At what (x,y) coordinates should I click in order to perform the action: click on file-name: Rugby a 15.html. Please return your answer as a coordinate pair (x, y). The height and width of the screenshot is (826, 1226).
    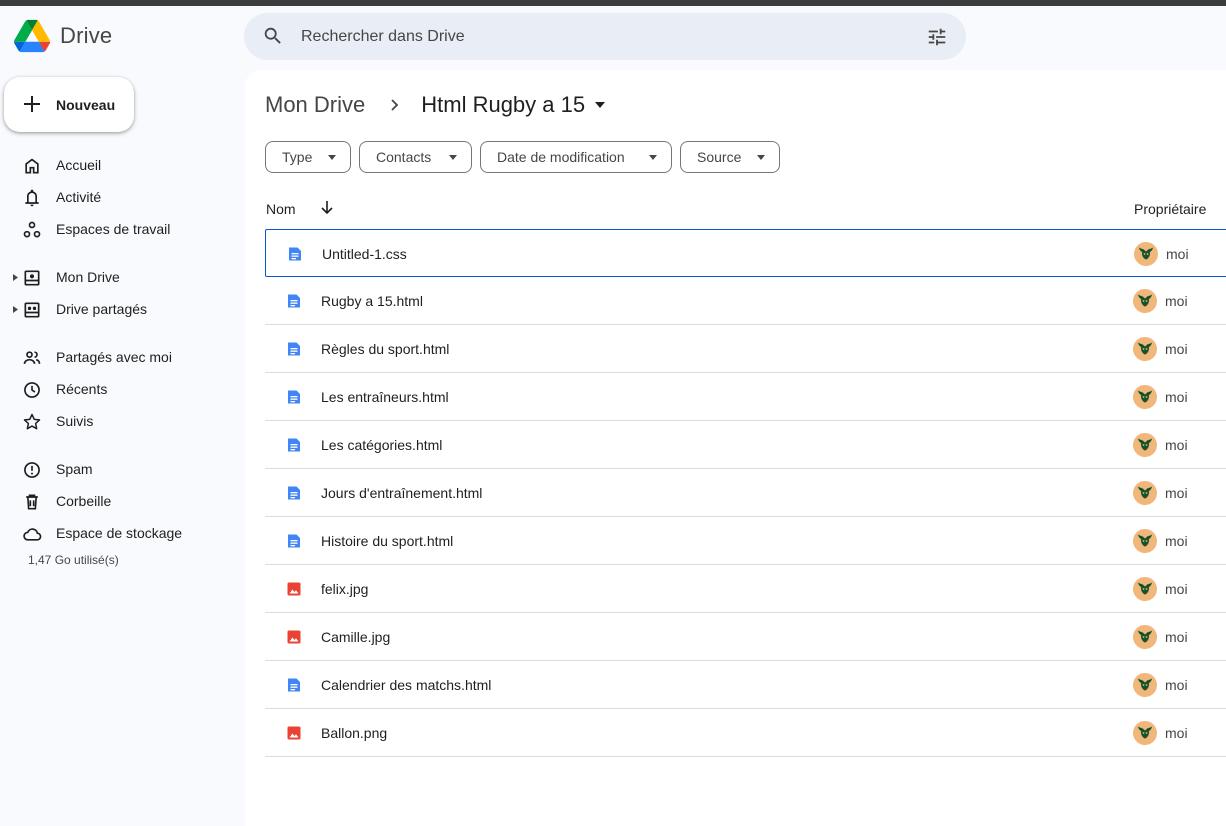
    Looking at the image, I should click on (372, 301).